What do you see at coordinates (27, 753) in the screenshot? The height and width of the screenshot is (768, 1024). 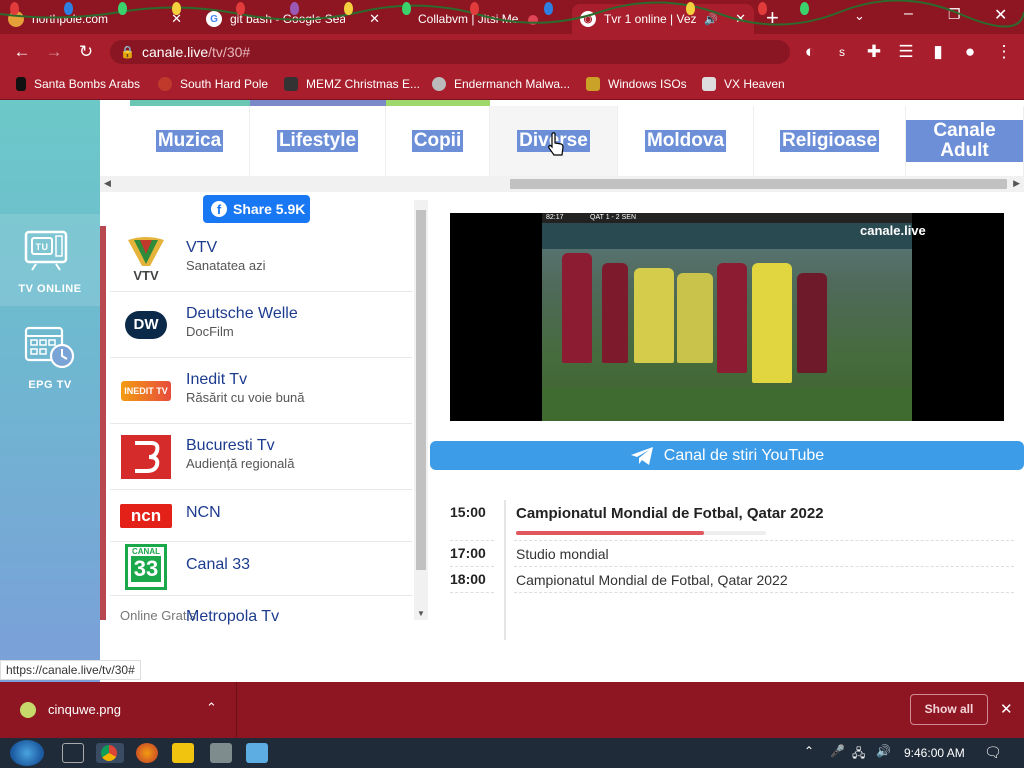 I see `start-button` at bounding box center [27, 753].